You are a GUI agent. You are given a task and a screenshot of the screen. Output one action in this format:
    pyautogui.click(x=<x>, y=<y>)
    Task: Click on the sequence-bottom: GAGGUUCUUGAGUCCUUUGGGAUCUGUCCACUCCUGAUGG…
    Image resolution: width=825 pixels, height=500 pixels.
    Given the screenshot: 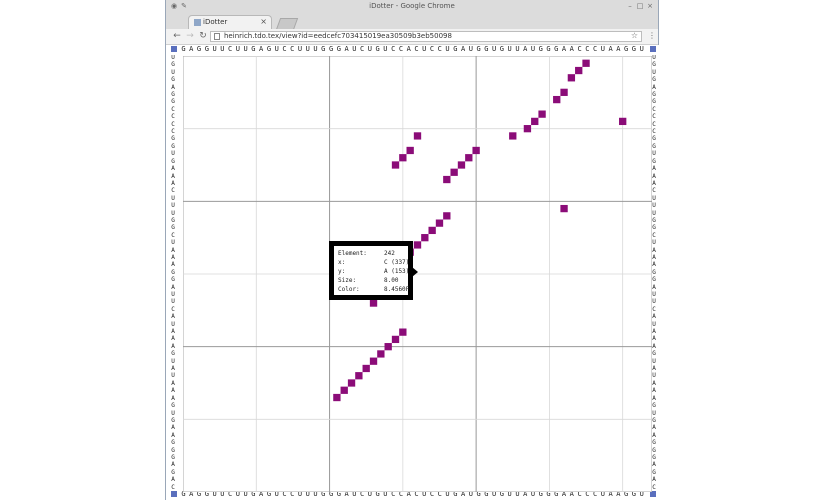 What is the action you would take?
    pyautogui.click(x=413, y=494)
    